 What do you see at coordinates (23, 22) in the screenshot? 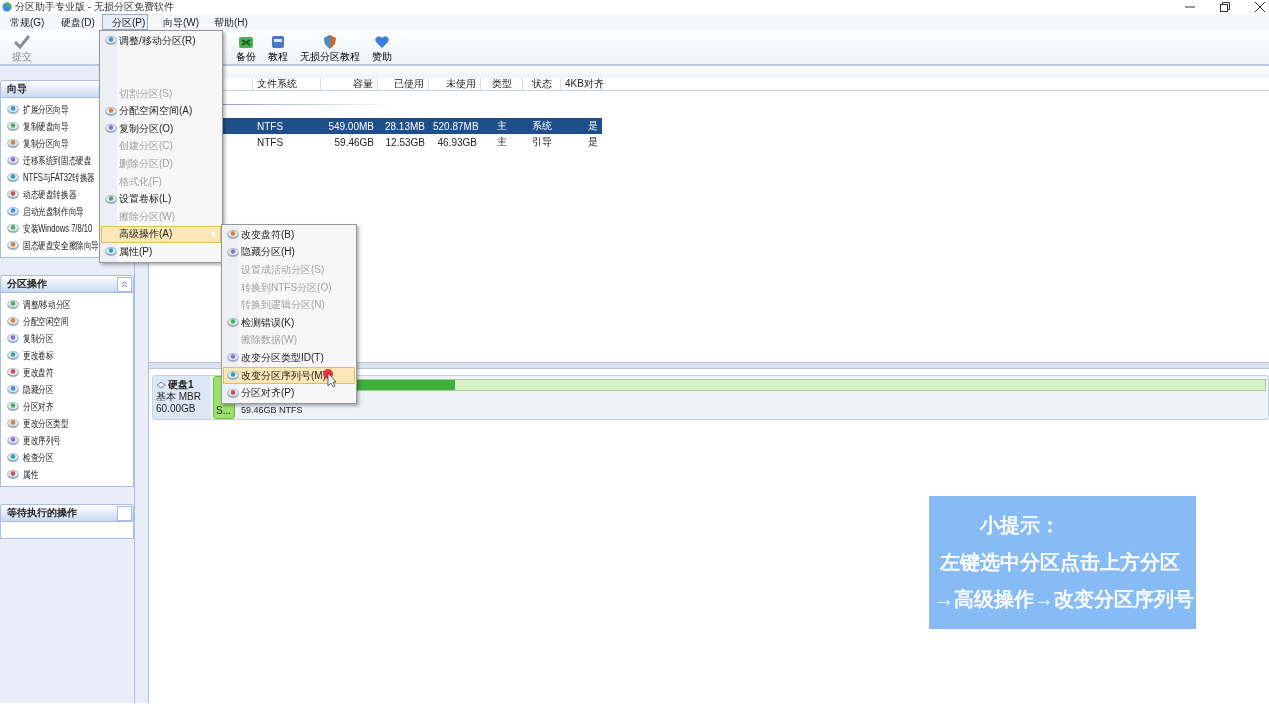
I see `menu-item: 常规(G)` at bounding box center [23, 22].